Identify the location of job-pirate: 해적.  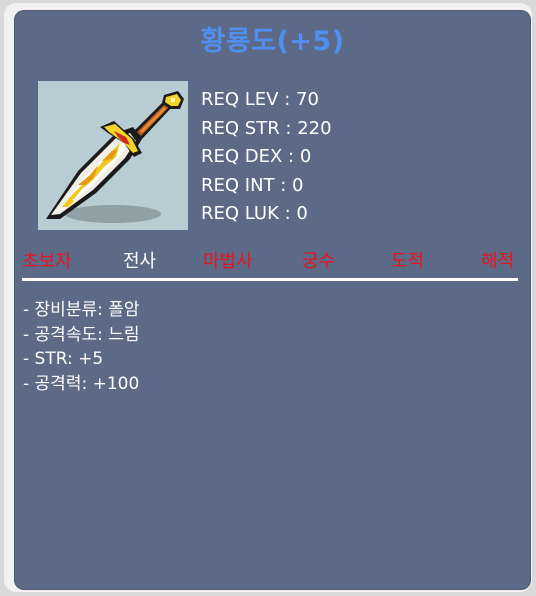
(498, 261).